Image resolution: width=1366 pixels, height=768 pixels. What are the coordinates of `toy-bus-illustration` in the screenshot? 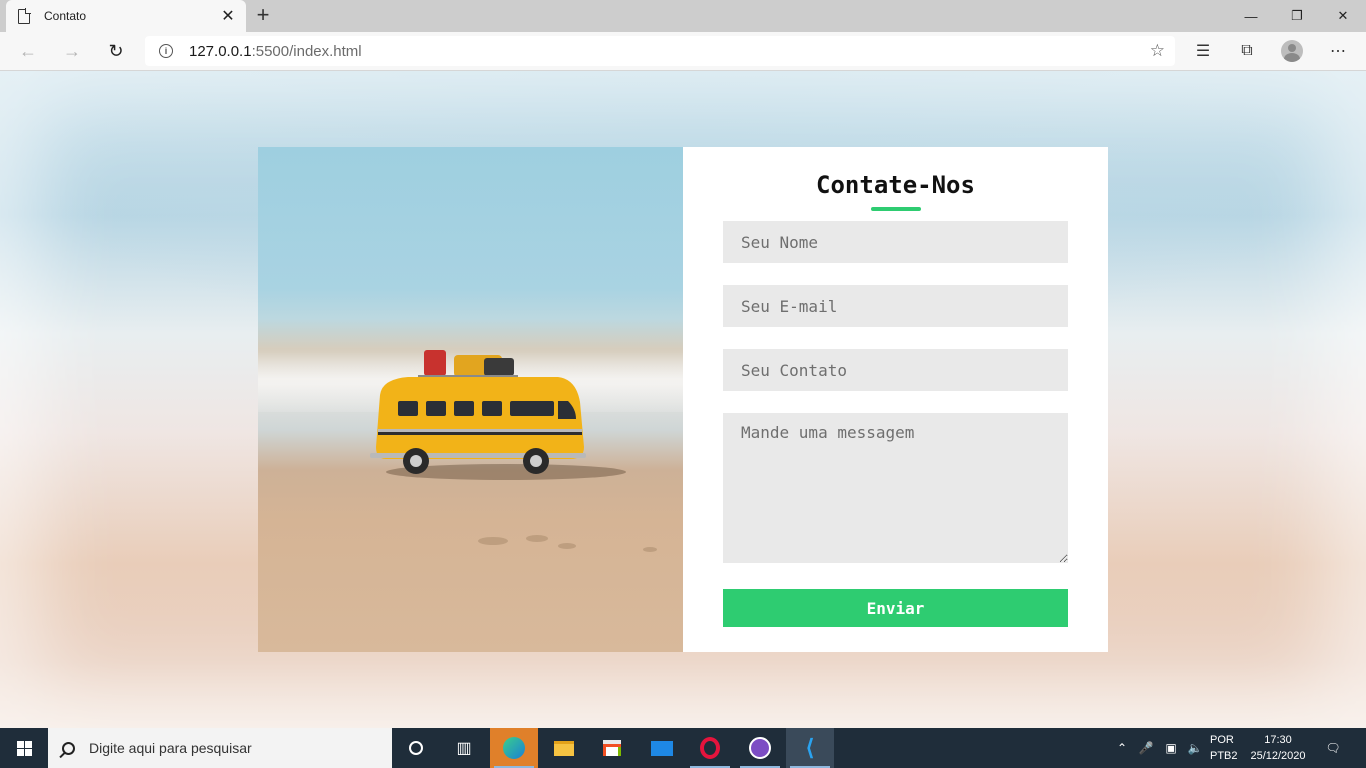 It's located at (498, 415).